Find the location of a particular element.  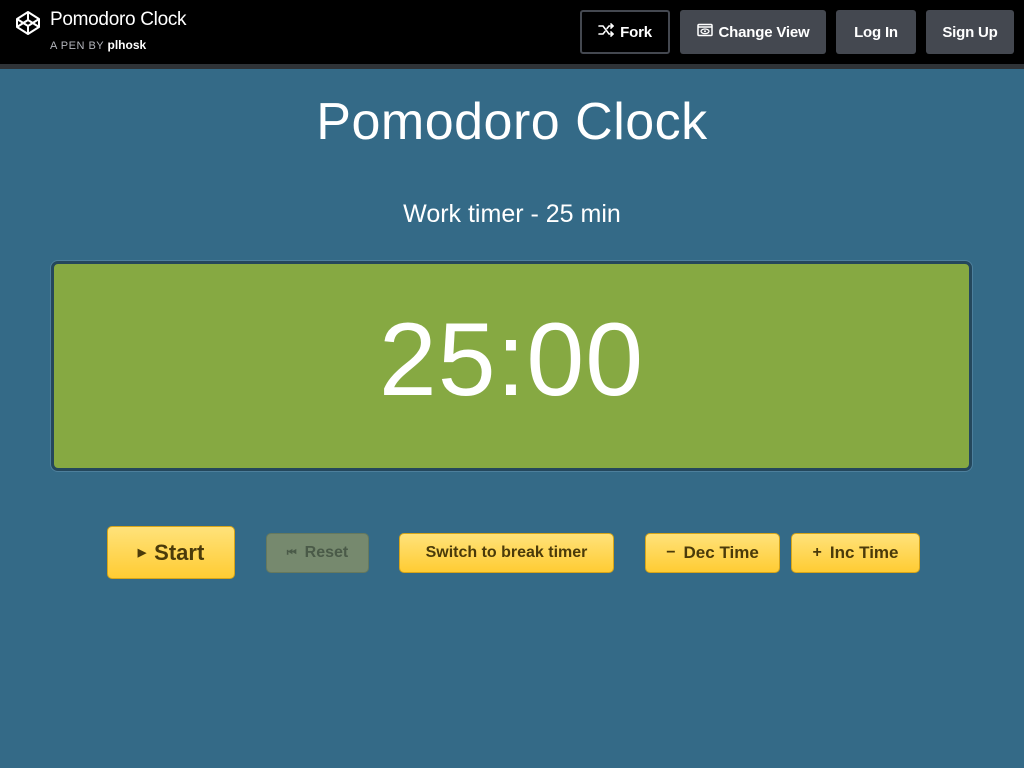

pen-by-label: A PEN BY is located at coordinates (77, 46).